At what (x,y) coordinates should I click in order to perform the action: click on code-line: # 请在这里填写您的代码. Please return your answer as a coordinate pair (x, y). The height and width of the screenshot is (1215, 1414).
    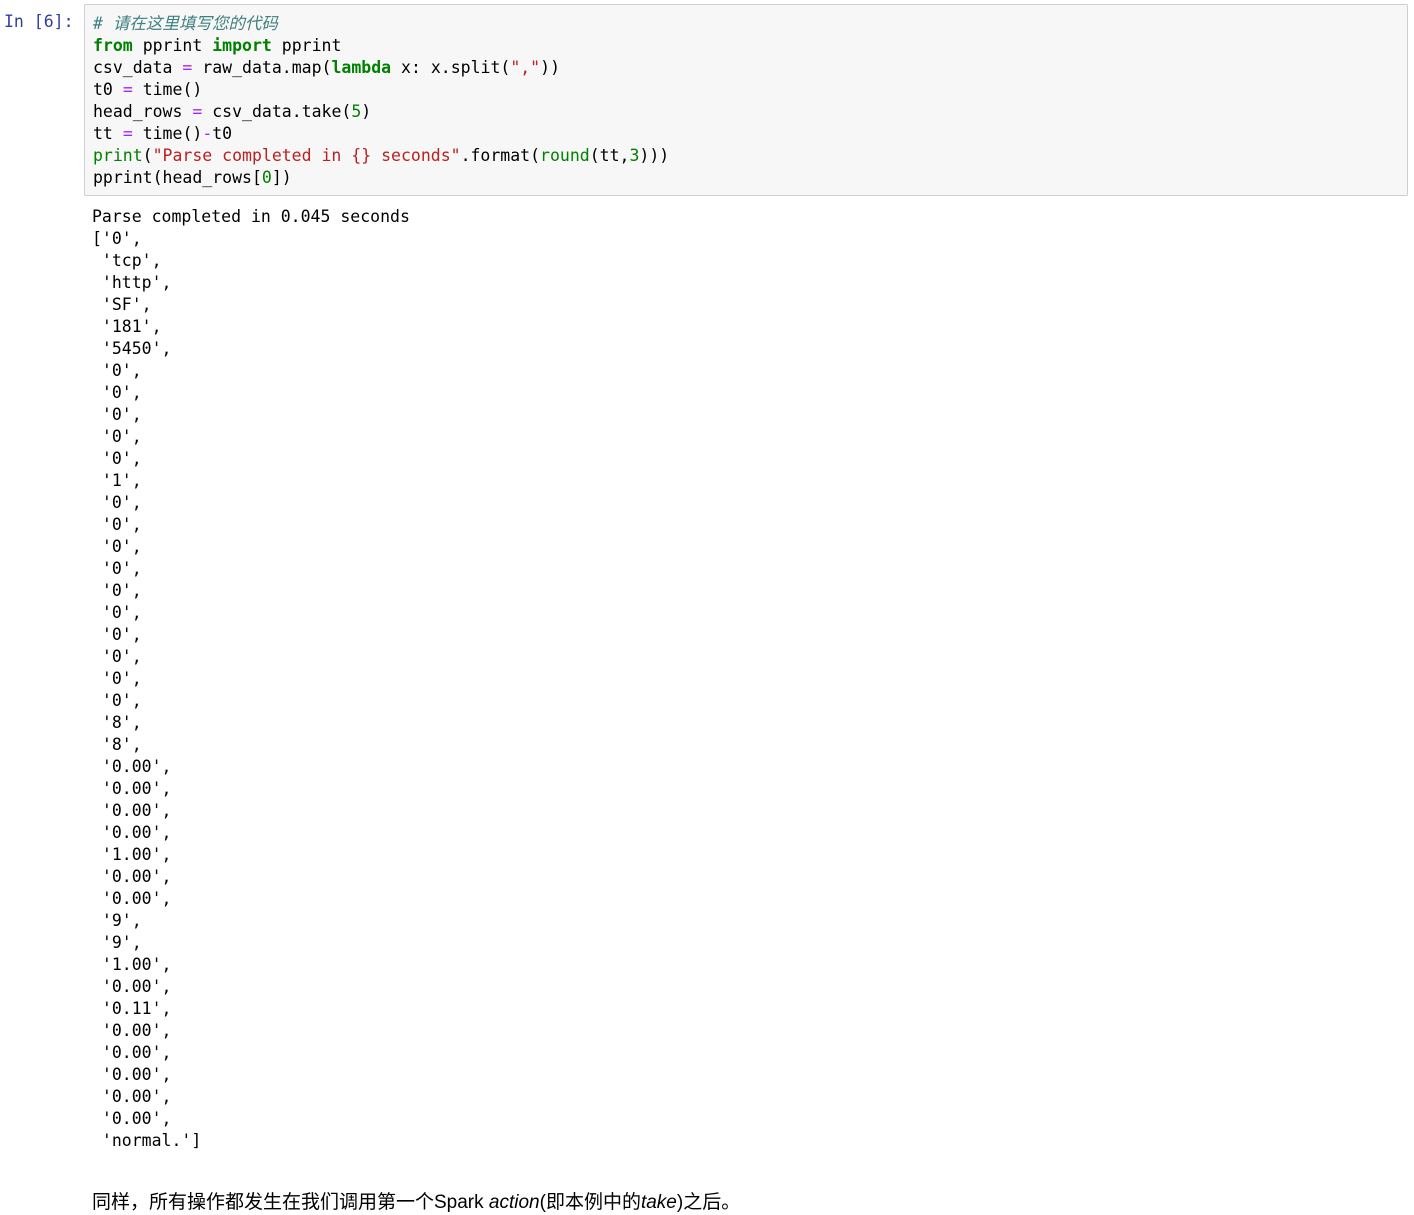
    Looking at the image, I should click on (185, 23).